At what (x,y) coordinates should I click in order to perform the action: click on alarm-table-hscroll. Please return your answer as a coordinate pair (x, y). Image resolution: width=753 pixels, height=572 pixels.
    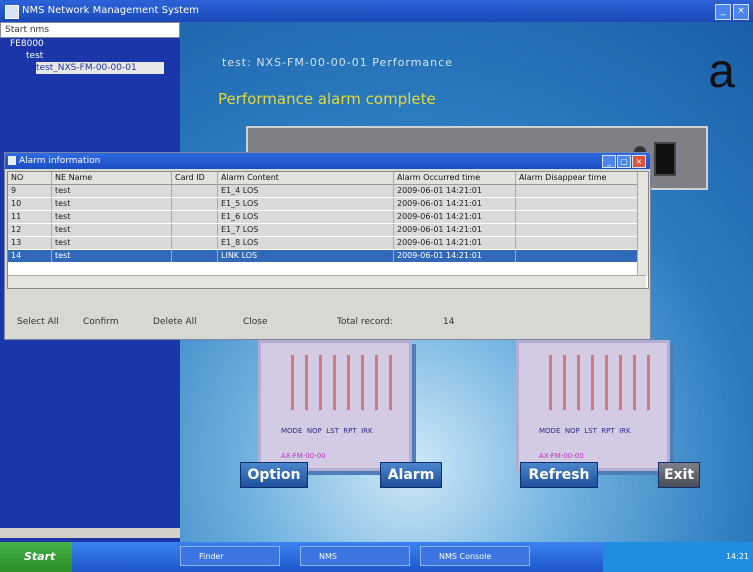
    Looking at the image, I should click on (327, 281).